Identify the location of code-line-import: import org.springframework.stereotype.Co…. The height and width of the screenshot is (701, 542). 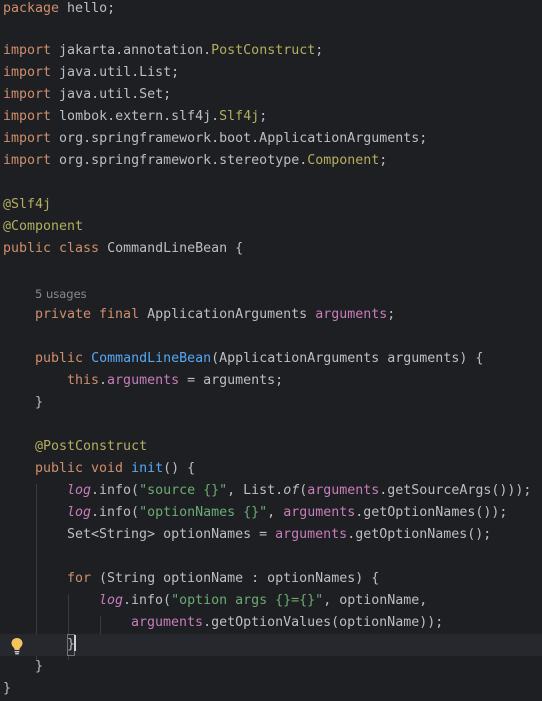
(195, 161).